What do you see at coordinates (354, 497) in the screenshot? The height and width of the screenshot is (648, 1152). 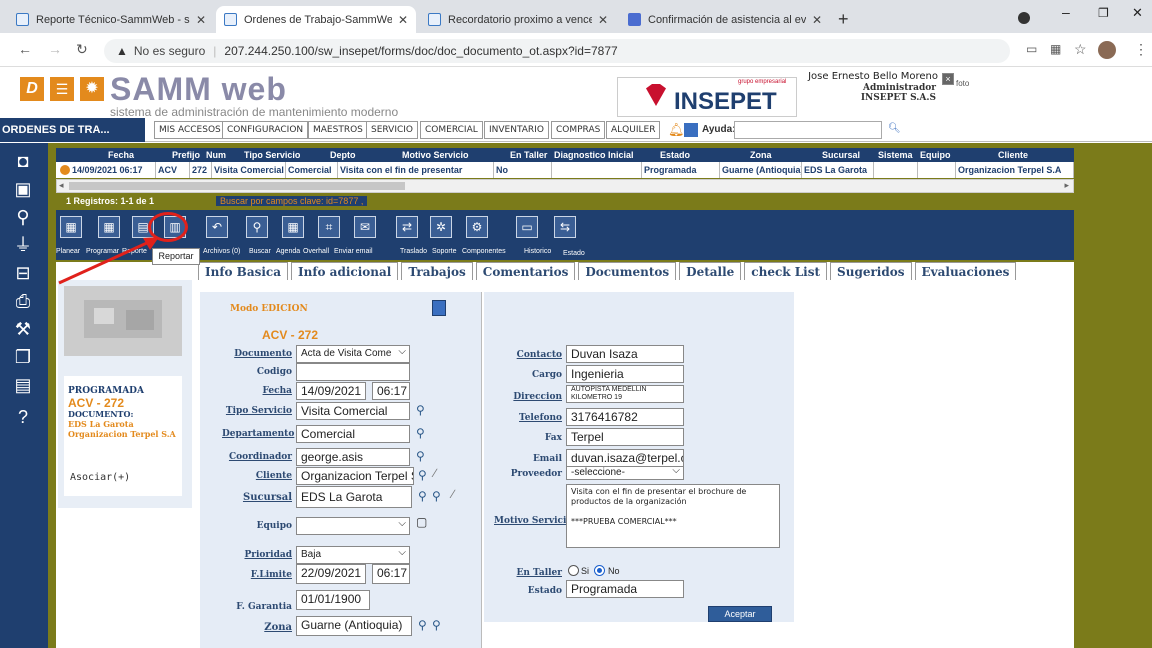 I see `sucursal-field: EDS La Garota` at bounding box center [354, 497].